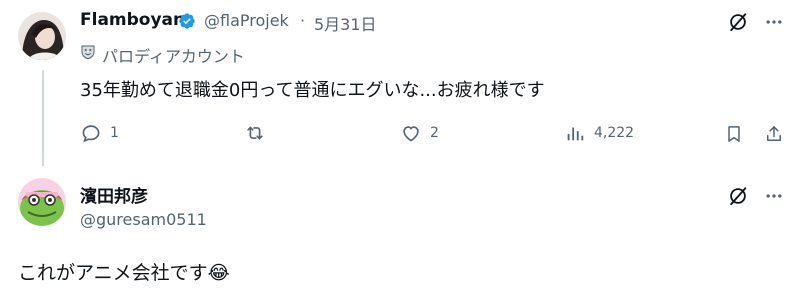 The image size is (800, 298). I want to click on grok-icon, so click(738, 22).